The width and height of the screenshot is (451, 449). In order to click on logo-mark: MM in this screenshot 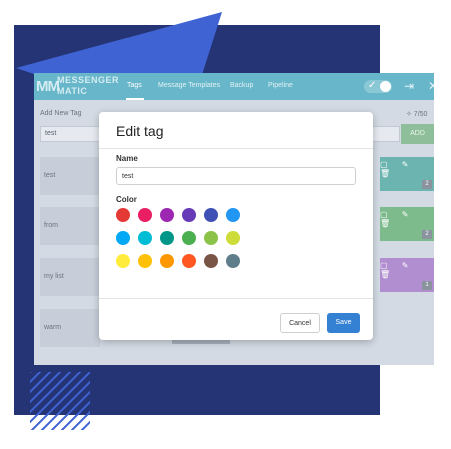, I will do `click(48, 86)`.